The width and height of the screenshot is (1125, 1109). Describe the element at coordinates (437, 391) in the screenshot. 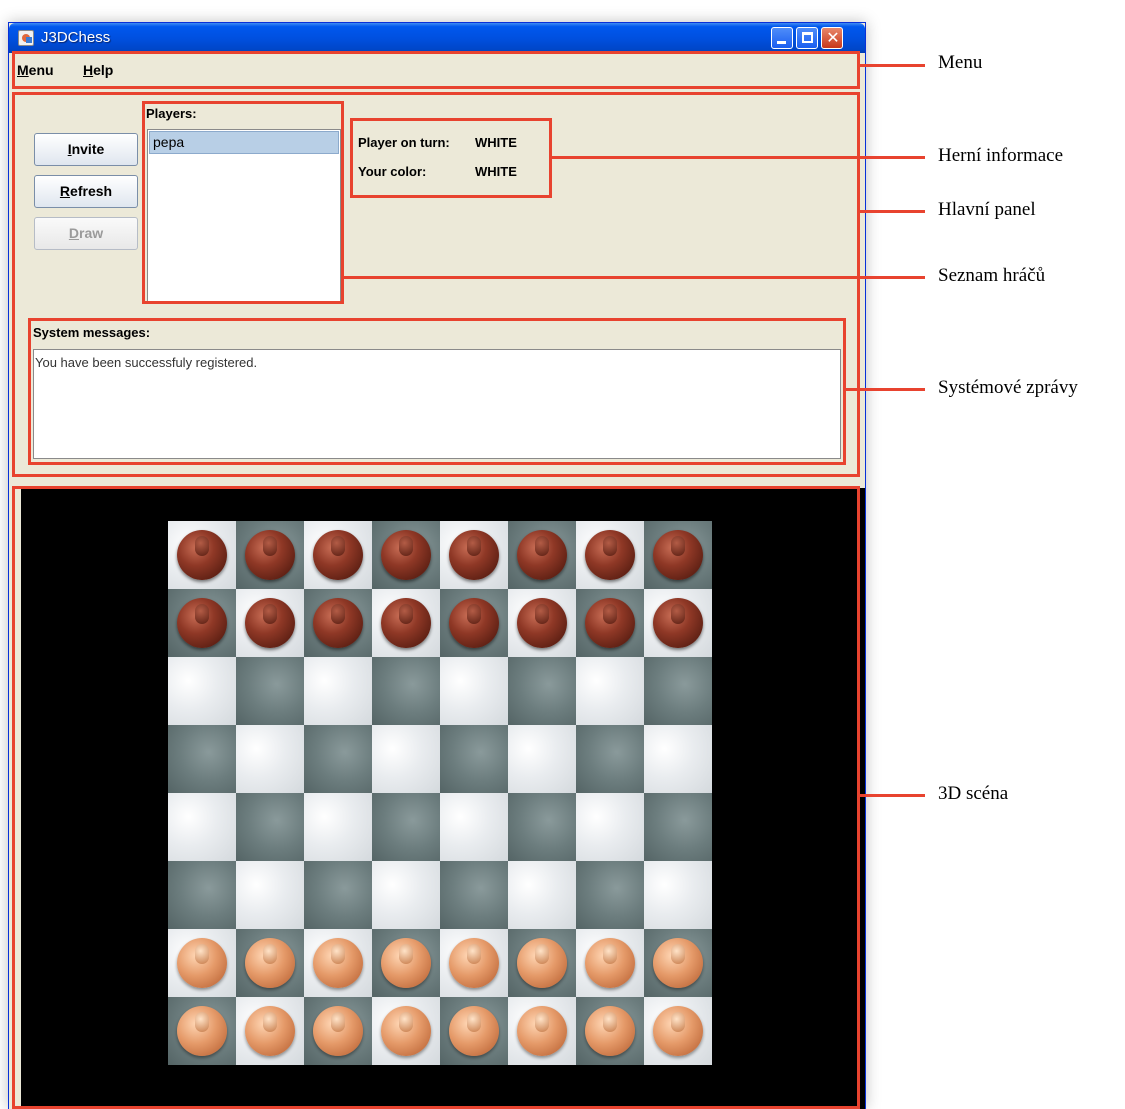

I see `system-messages-frame` at that location.